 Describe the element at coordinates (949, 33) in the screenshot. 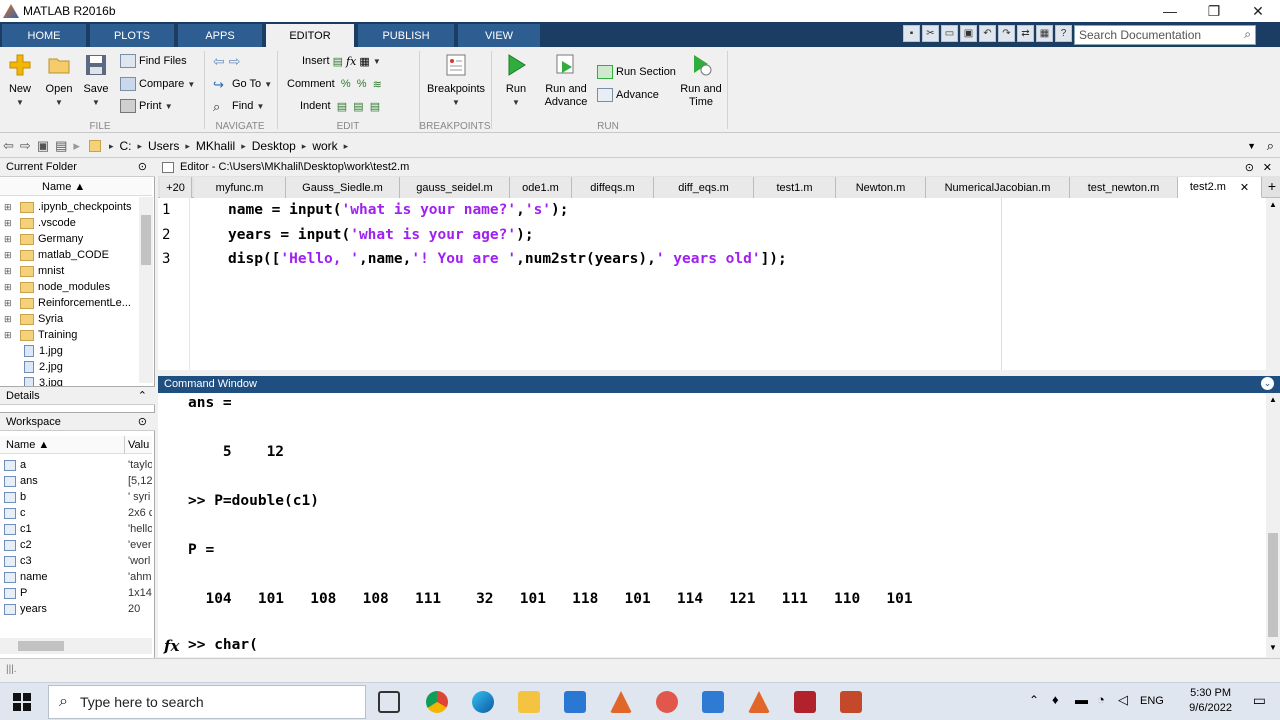

I see `qat-copy-icon: ▭` at that location.